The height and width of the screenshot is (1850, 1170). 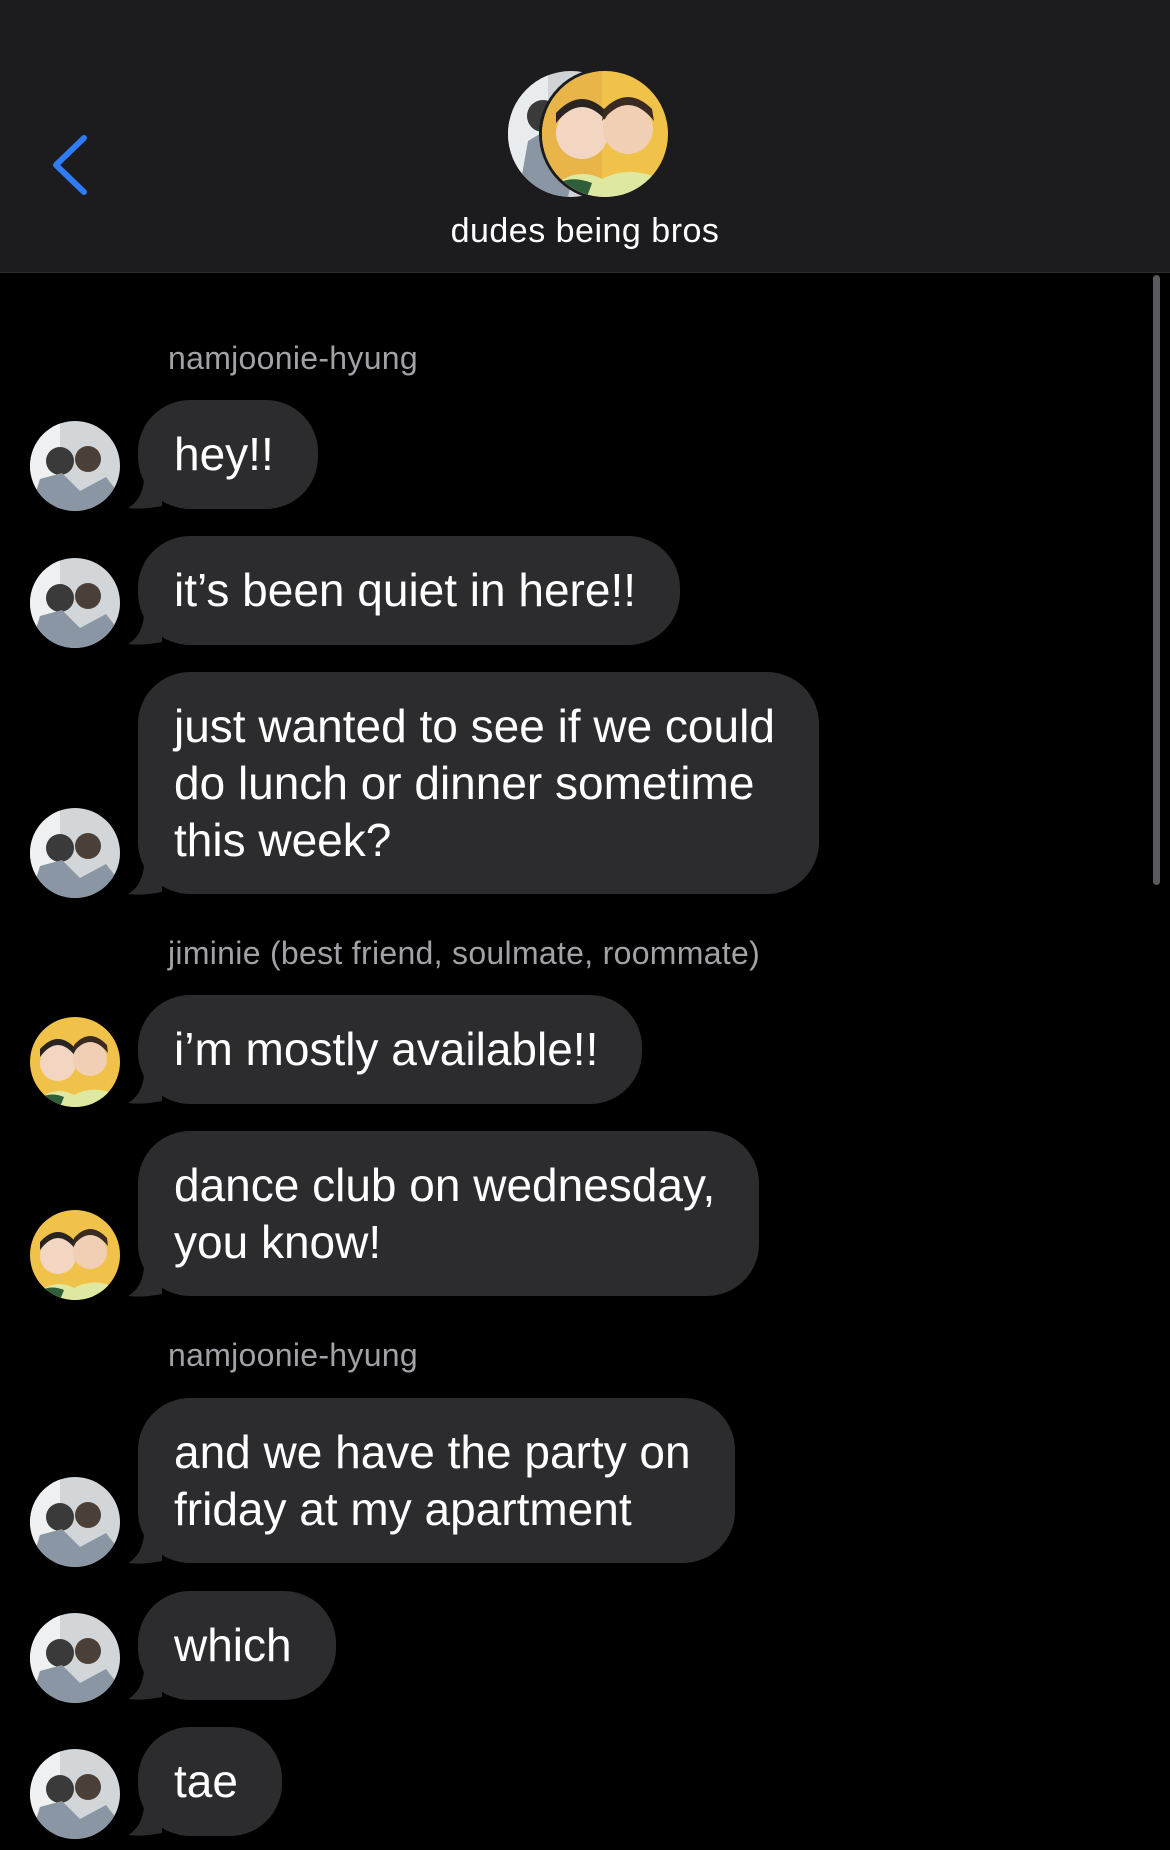 What do you see at coordinates (224, 454) in the screenshot?
I see `message-text: hey!!` at bounding box center [224, 454].